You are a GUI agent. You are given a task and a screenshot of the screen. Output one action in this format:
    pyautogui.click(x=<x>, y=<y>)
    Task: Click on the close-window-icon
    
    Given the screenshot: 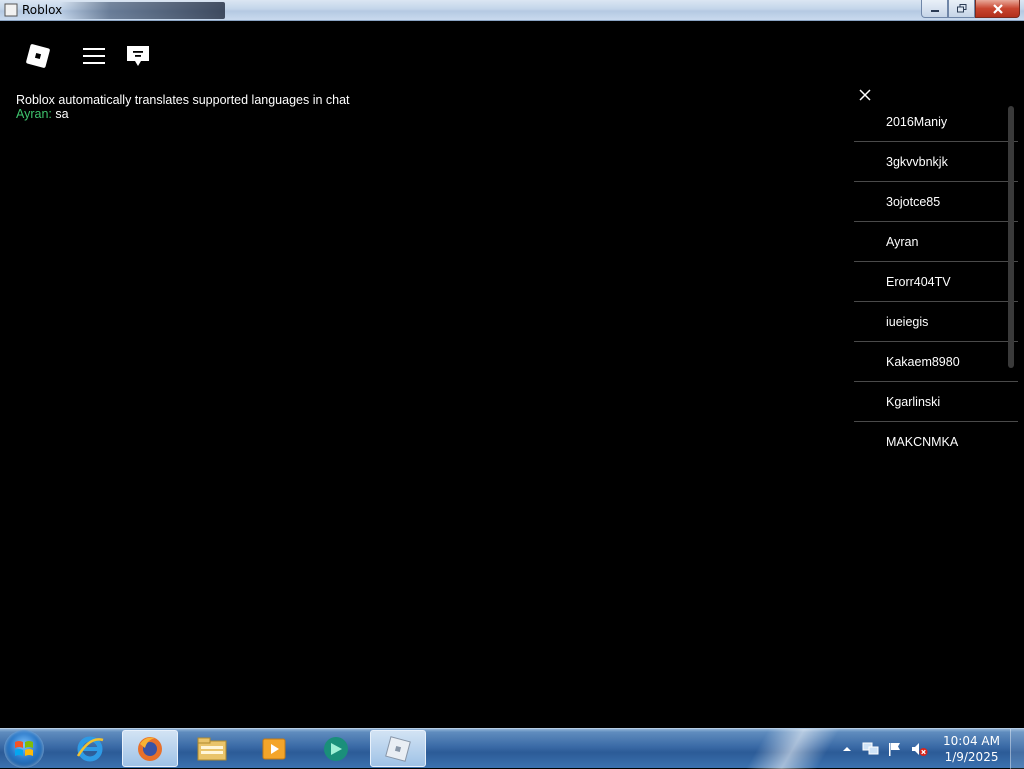 What is the action you would take?
    pyautogui.click(x=997, y=8)
    